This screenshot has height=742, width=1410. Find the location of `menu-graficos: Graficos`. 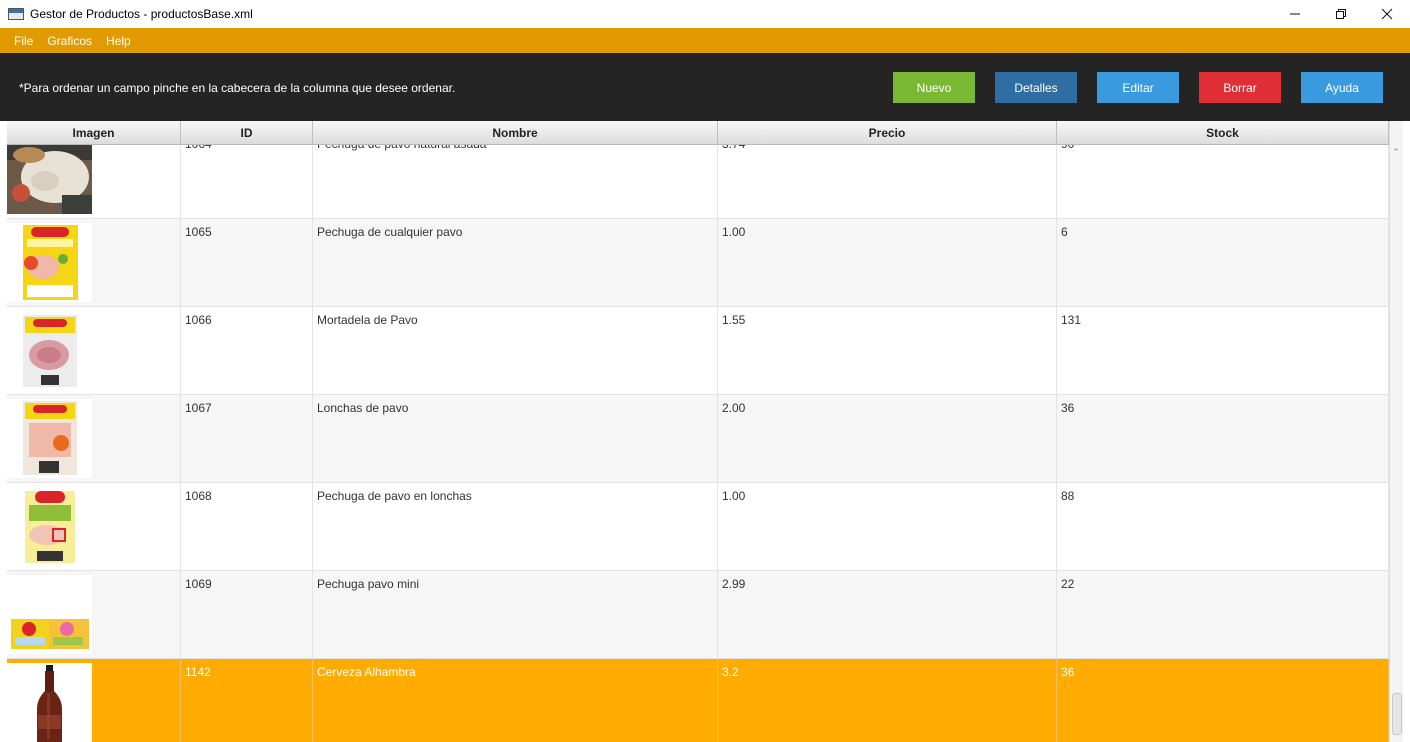

menu-graficos: Graficos is located at coordinates (69, 41).